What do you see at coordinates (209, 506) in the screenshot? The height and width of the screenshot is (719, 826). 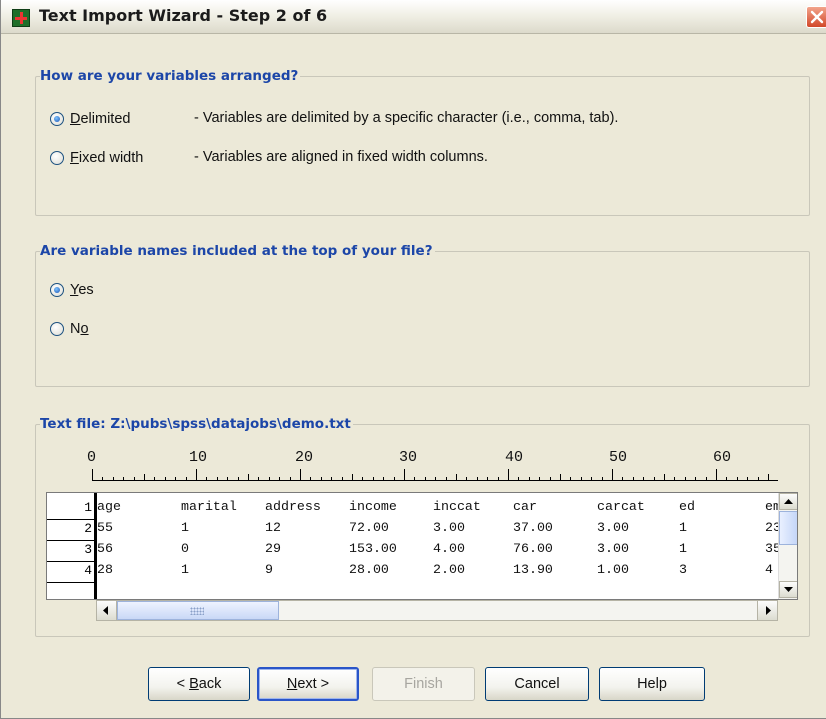 I see `data-cell: marital` at bounding box center [209, 506].